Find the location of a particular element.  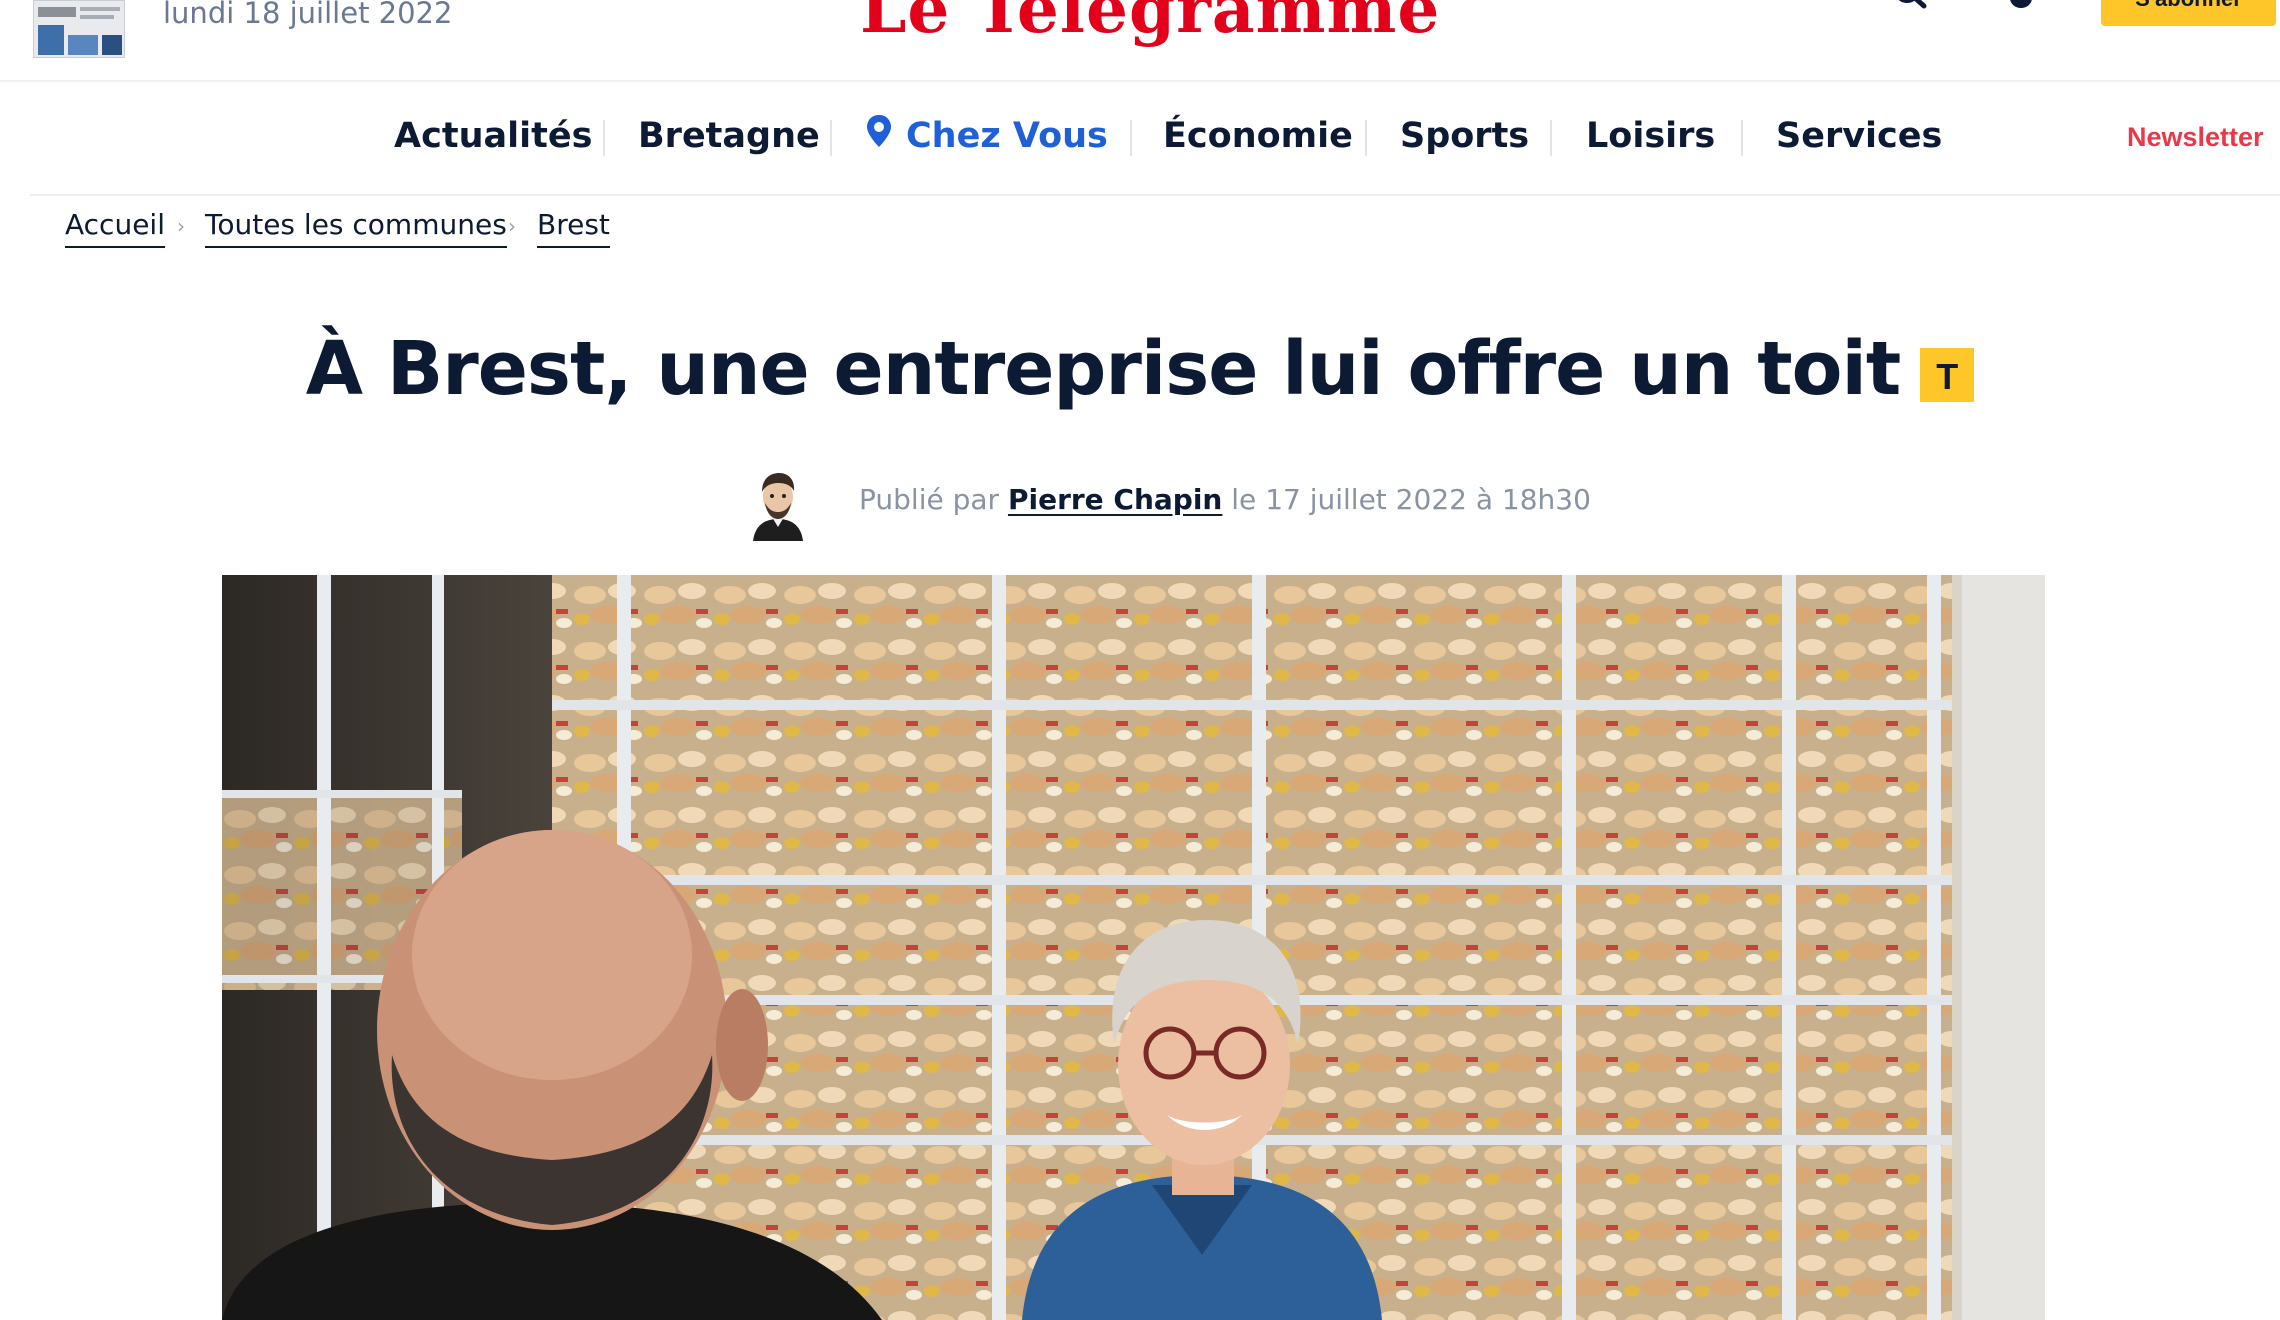

breadcrumb-accueil: Accueil is located at coordinates (115, 228).